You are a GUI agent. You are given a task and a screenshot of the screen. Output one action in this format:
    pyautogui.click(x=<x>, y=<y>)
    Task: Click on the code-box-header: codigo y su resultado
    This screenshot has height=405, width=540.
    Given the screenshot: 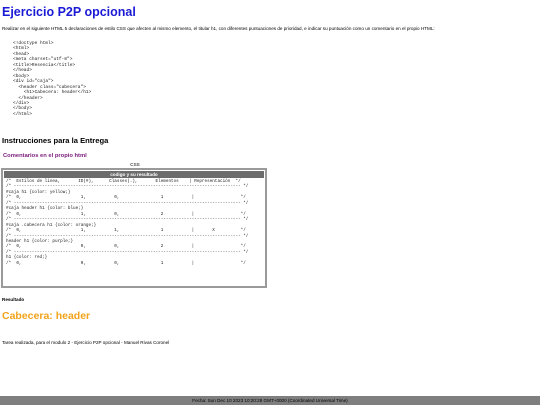 What is the action you would take?
    pyautogui.click(x=134, y=174)
    